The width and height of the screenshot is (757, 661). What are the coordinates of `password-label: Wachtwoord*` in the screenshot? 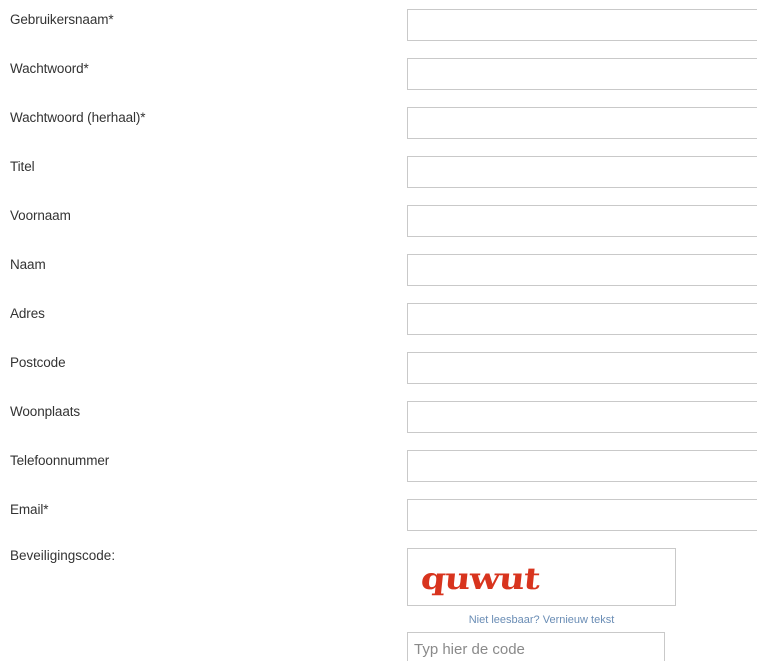 It's located at (49, 68).